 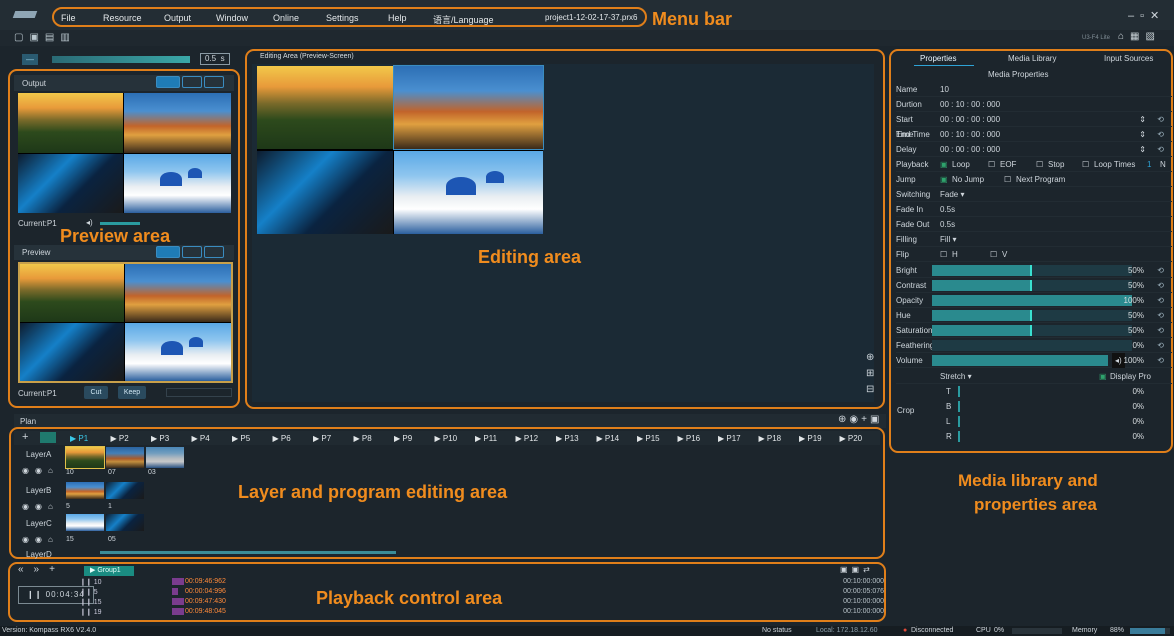 What do you see at coordinates (1142, 119) in the screenshot?
I see `start-spin-icon: ⇕` at bounding box center [1142, 119].